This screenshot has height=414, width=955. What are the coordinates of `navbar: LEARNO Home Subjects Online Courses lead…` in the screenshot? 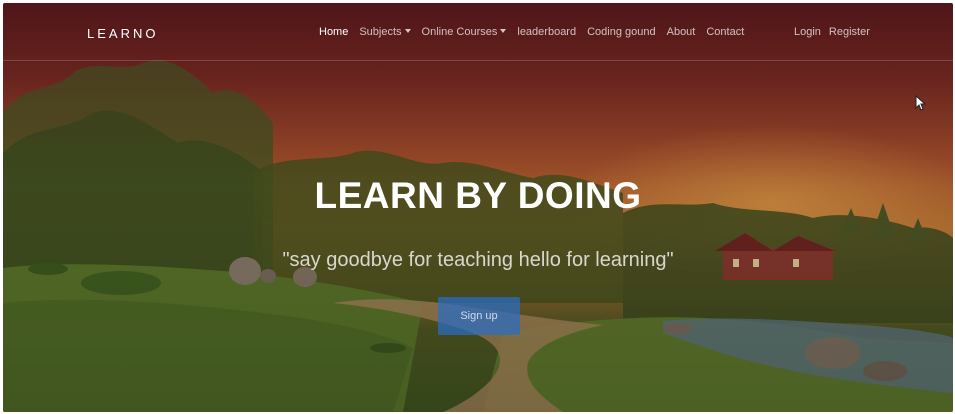 It's located at (478, 32).